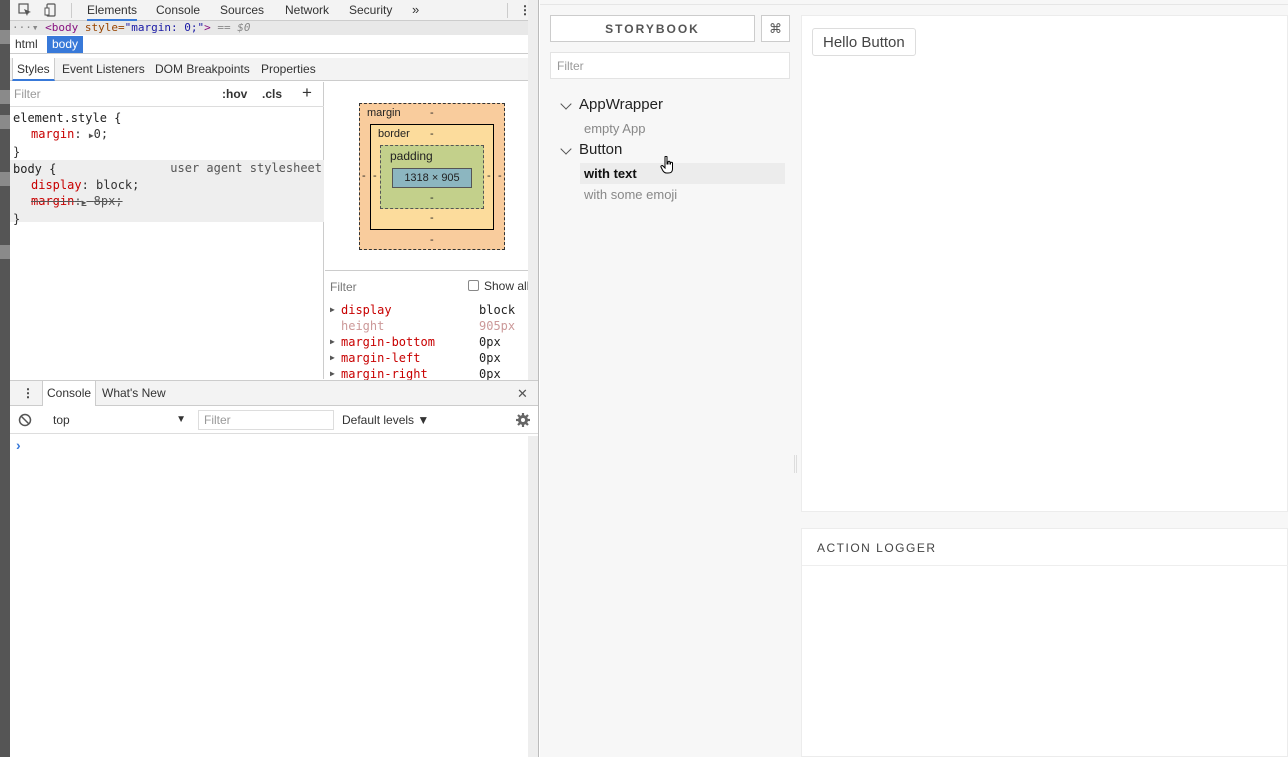  What do you see at coordinates (500, 176) in the screenshot?
I see `margin-right-value: -` at bounding box center [500, 176].